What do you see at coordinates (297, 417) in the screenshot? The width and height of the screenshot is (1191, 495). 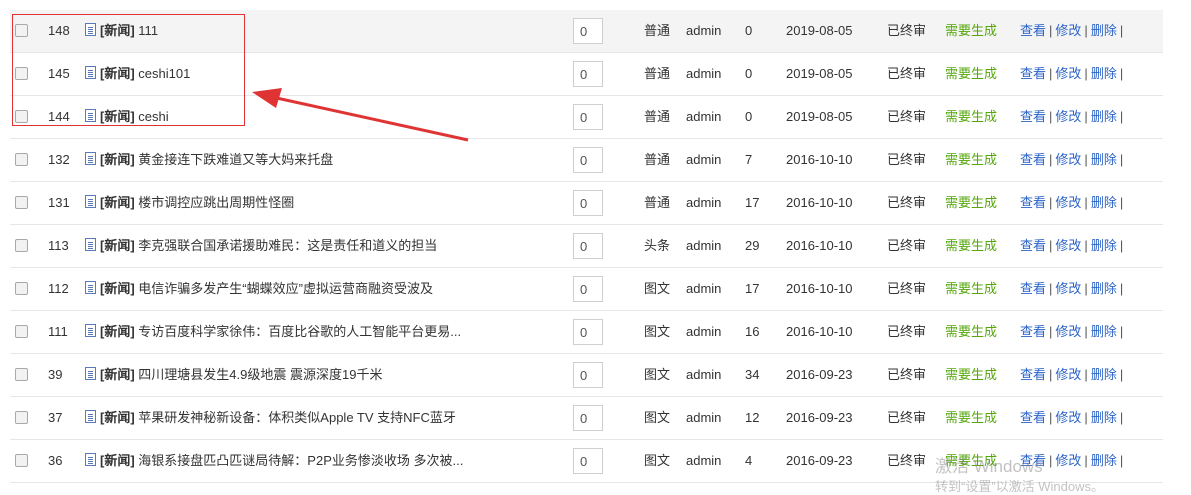 I see `article-title: 苹果研发神秘新设备：体积类似Apple TV 支持NFC蓝牙` at bounding box center [297, 417].